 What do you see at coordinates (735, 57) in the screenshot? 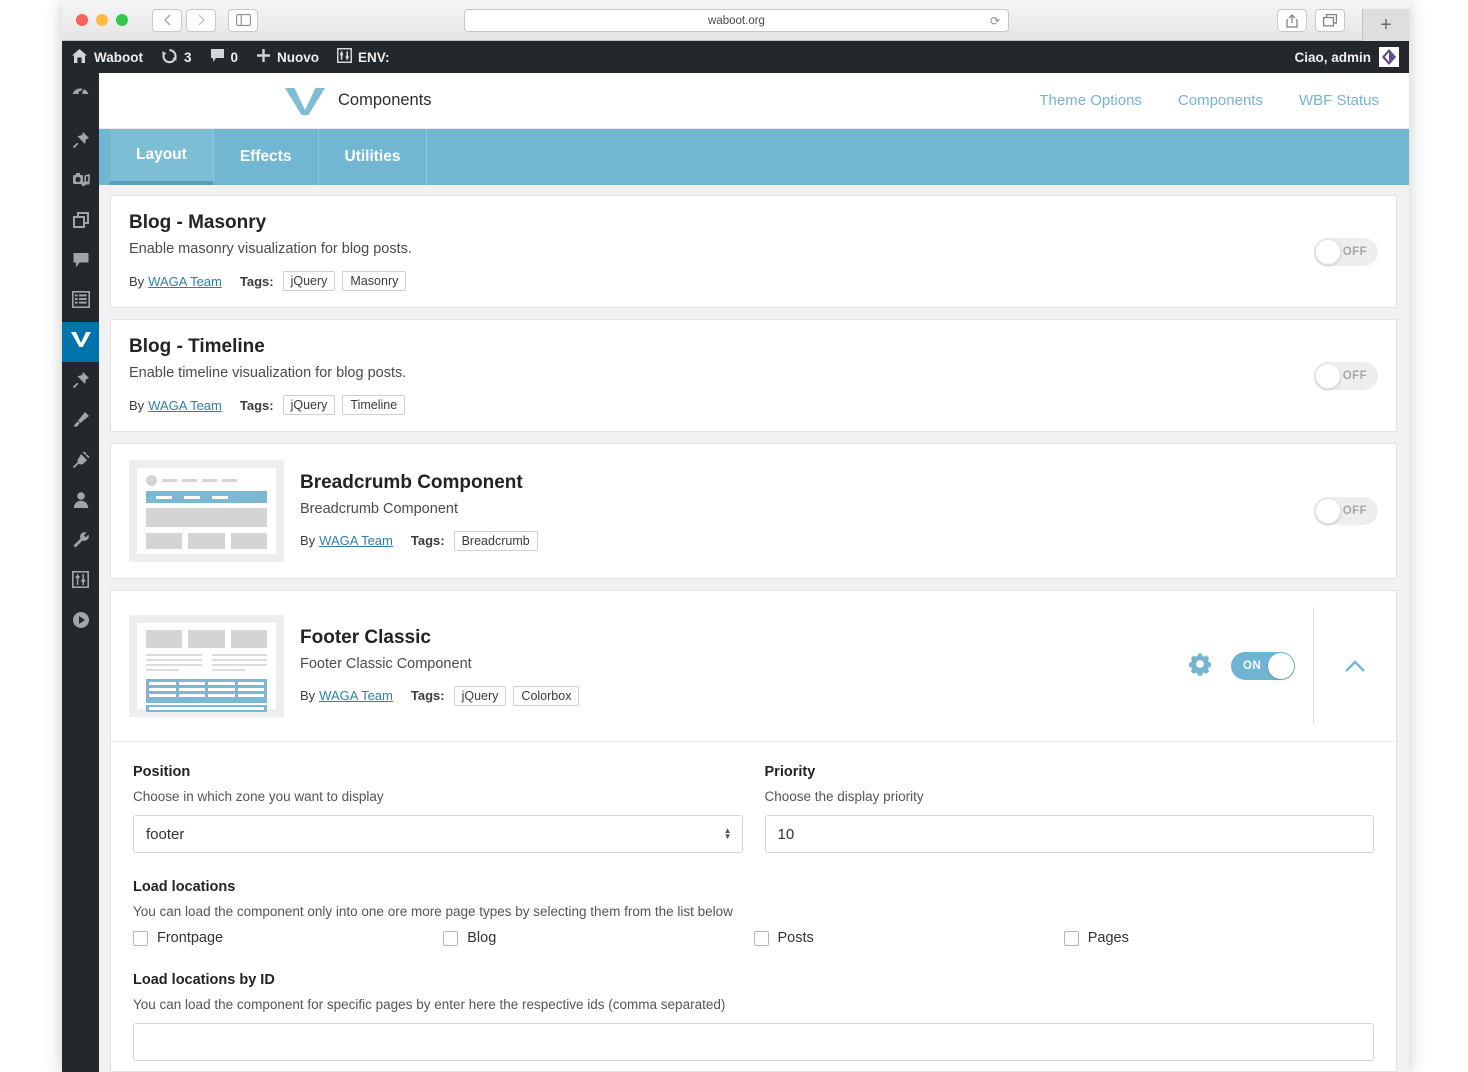
I see `wp-admin-bar: Waboot 3 0 Nuovo ENV: Ciao, admin` at bounding box center [735, 57].